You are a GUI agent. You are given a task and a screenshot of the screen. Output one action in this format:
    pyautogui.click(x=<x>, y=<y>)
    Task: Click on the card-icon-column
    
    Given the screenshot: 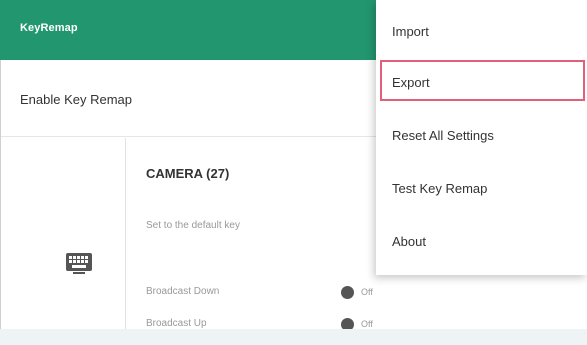 What is the action you would take?
    pyautogui.click(x=72, y=238)
    